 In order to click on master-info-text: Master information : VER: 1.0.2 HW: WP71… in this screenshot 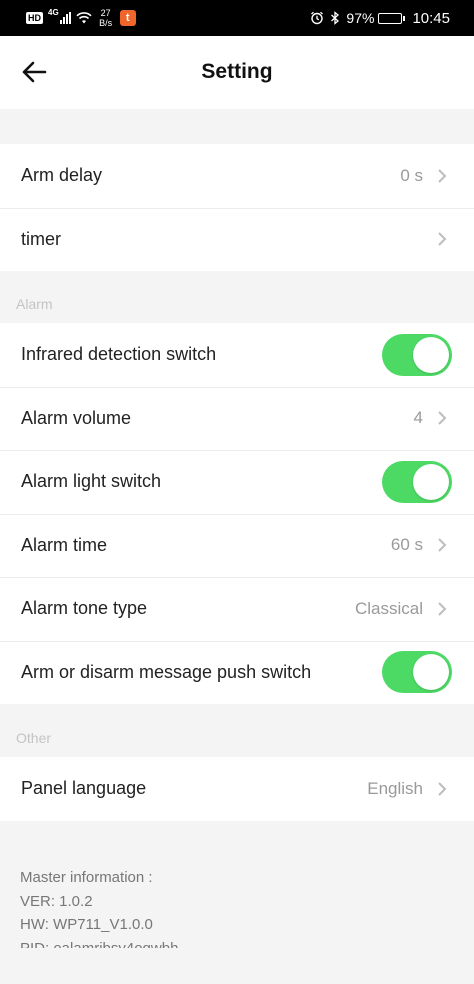, I will do `click(99, 907)`.